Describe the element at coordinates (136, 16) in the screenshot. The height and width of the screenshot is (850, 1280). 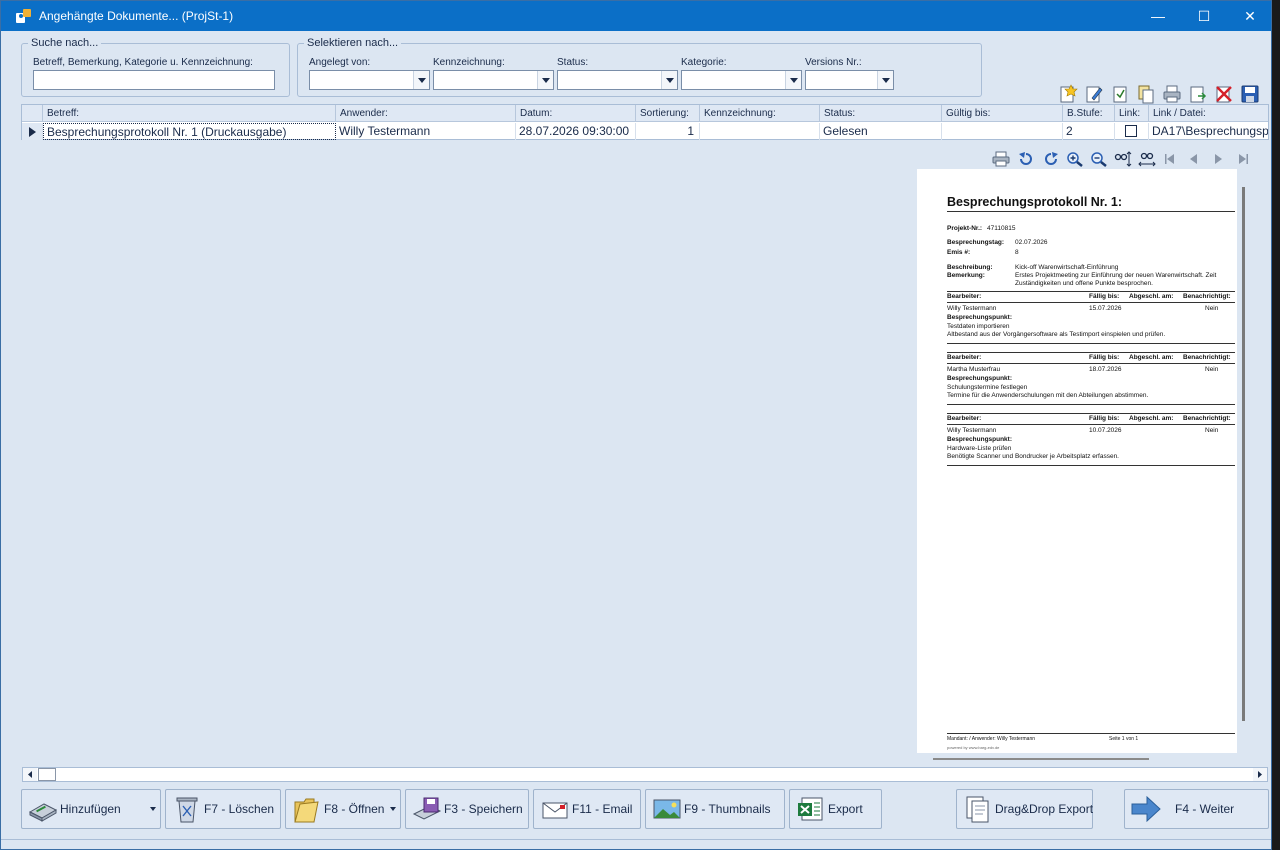
I see `window-title: Angehängte Dokumente... (ProjSt-1)` at that location.